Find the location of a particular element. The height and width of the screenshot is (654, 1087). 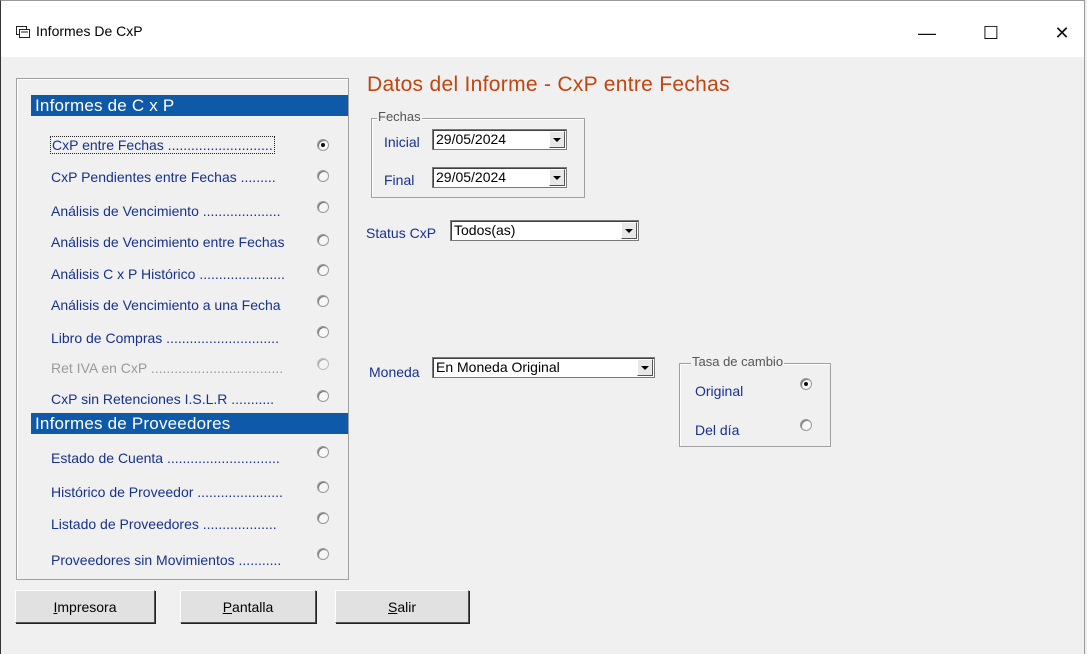

report-heading: Datos del Informe - CxP entre Fechas is located at coordinates (548, 84).